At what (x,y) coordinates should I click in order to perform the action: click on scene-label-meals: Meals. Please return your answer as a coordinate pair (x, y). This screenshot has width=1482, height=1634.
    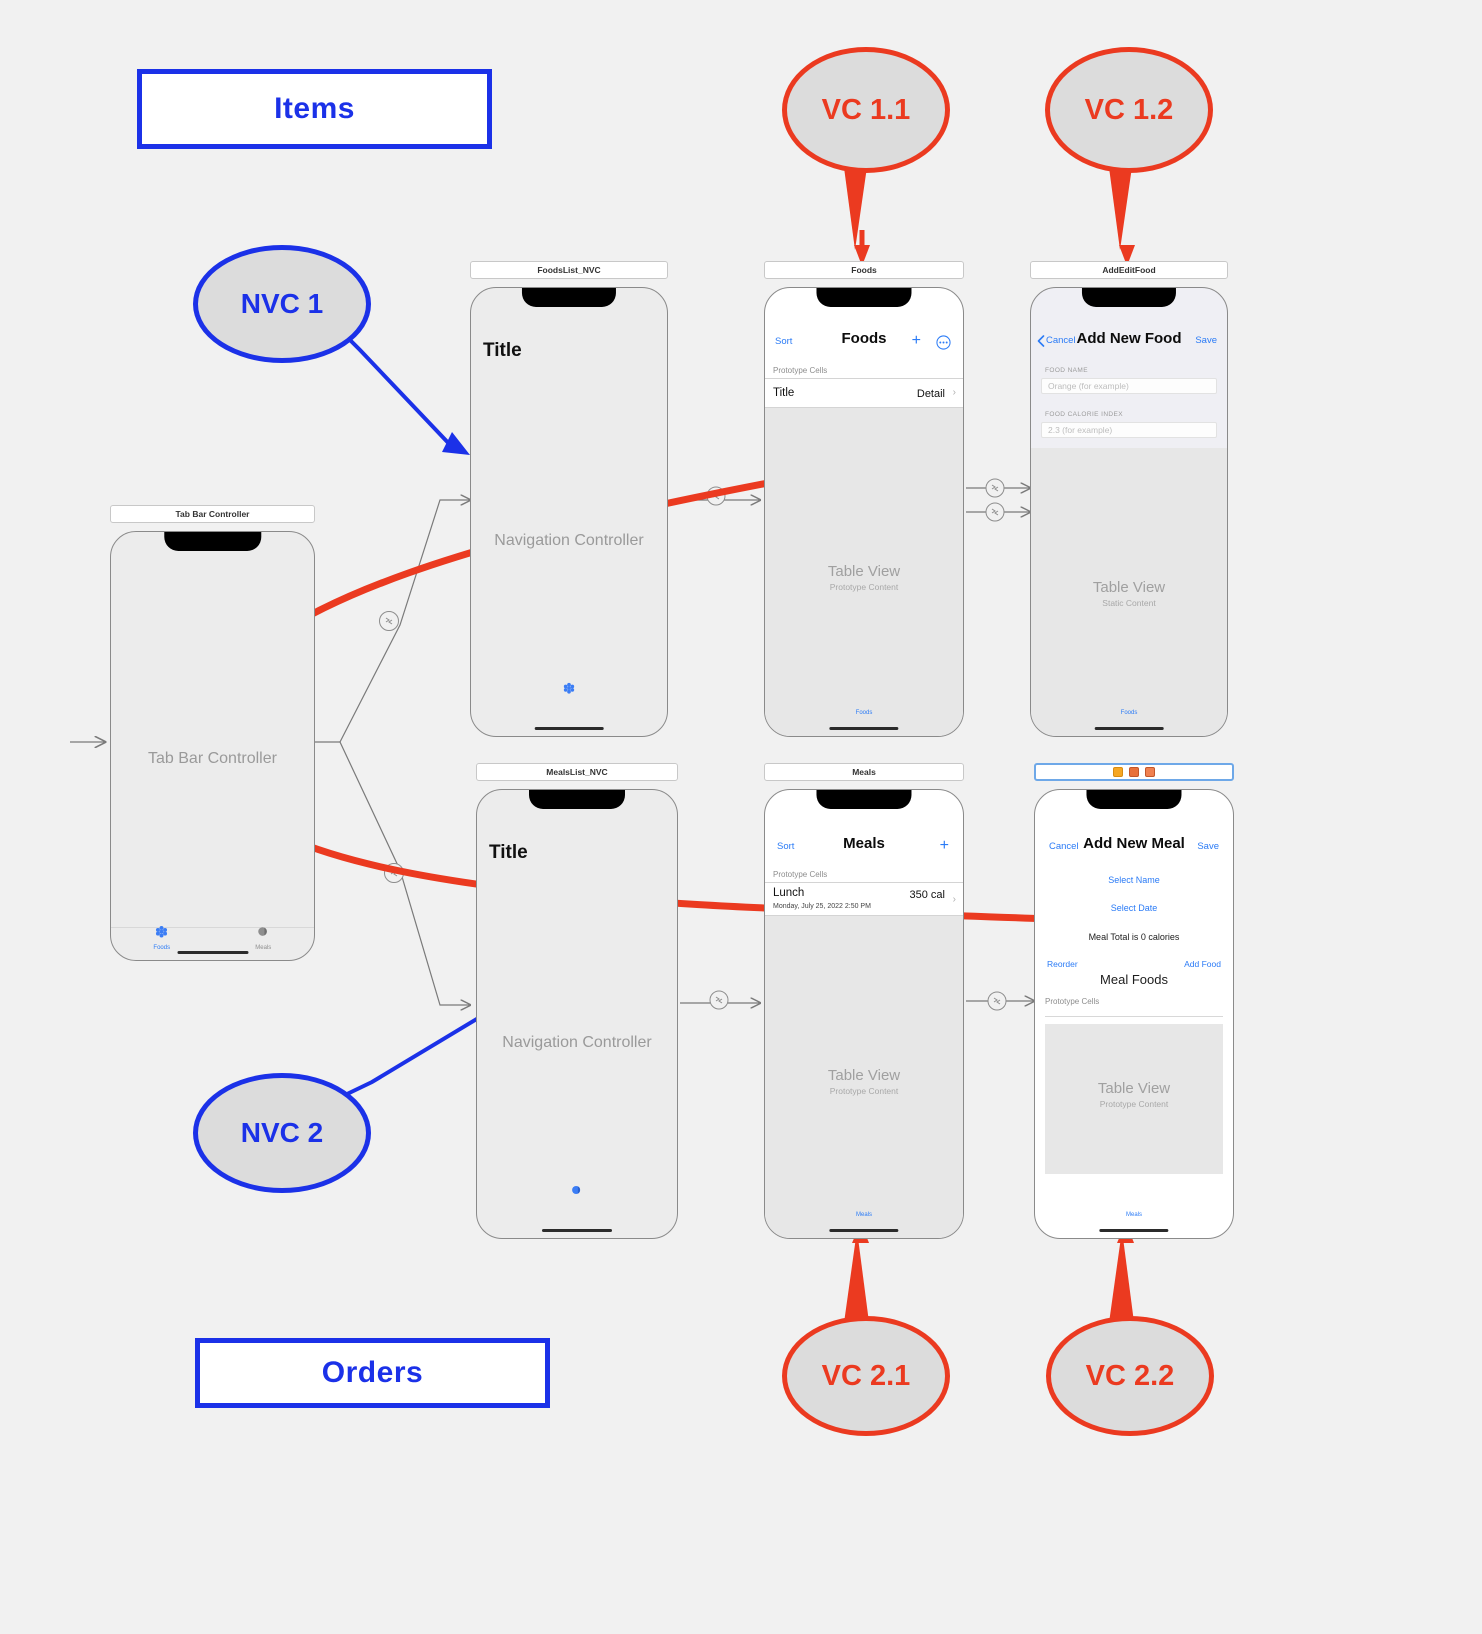
    Looking at the image, I should click on (864, 772).